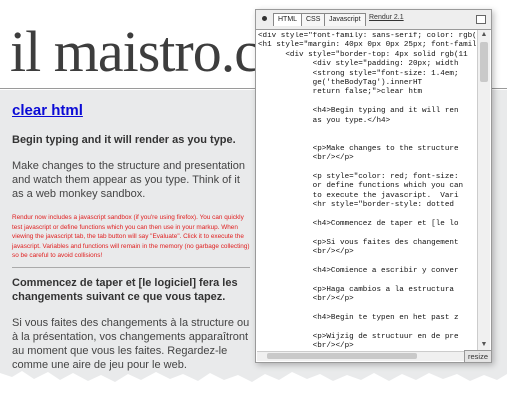 The image size is (507, 393). I want to click on code-line: to execute the javascript. Vari, so click(358, 195).